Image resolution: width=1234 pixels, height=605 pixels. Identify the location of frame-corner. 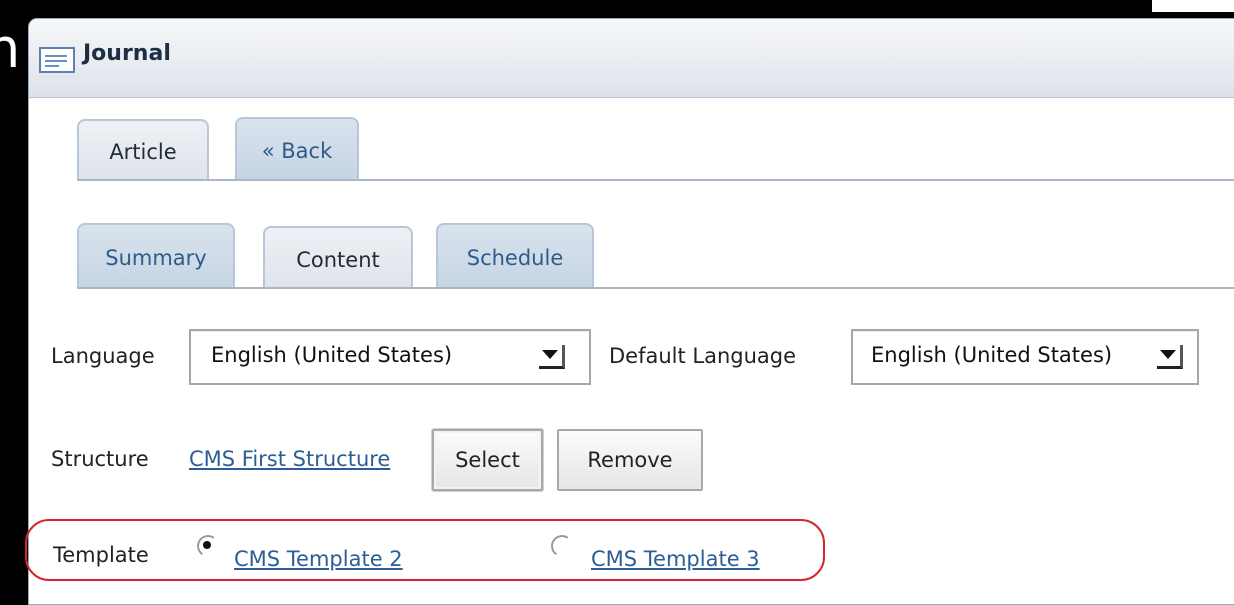
(1191, 6).